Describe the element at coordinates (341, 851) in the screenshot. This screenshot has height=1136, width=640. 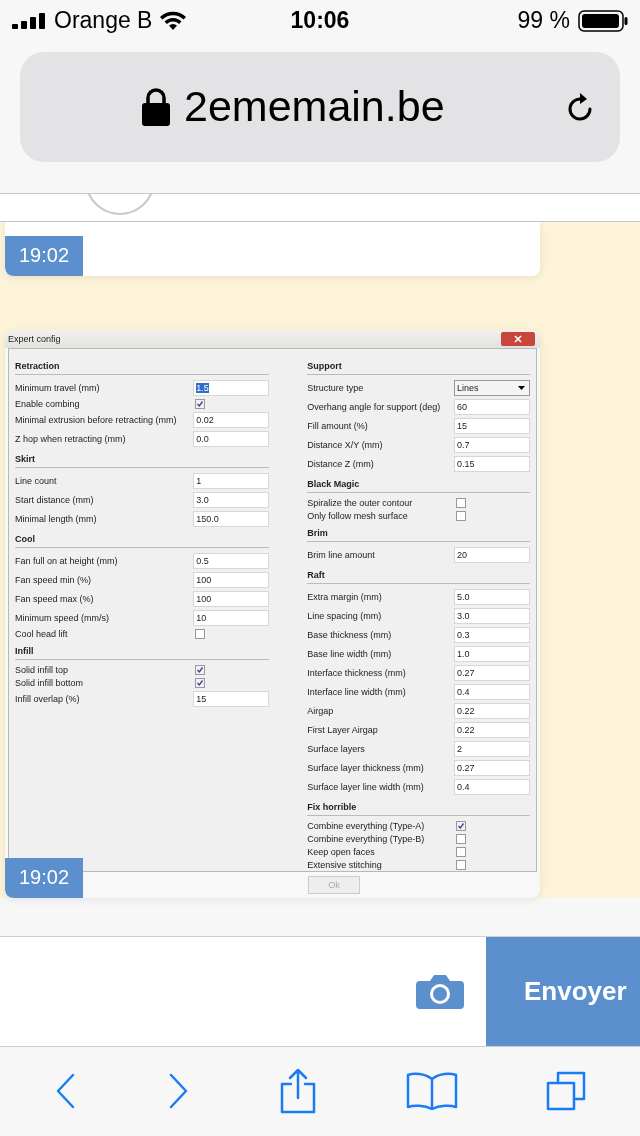
I see `checkbox-label: Keep open faces` at that location.